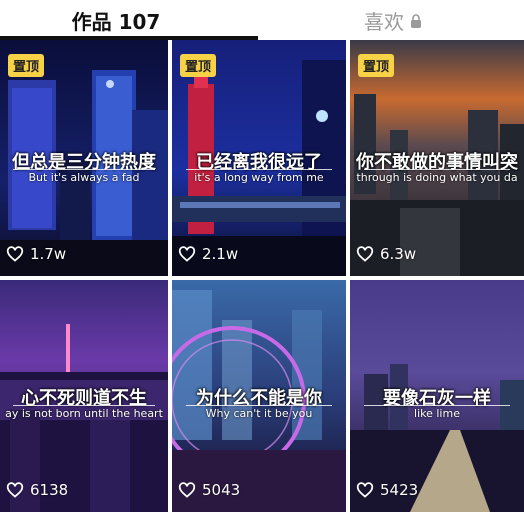 The width and height of the screenshot is (524, 512). What do you see at coordinates (259, 413) in the screenshot?
I see `video-subtitle: Why can't it be you` at bounding box center [259, 413].